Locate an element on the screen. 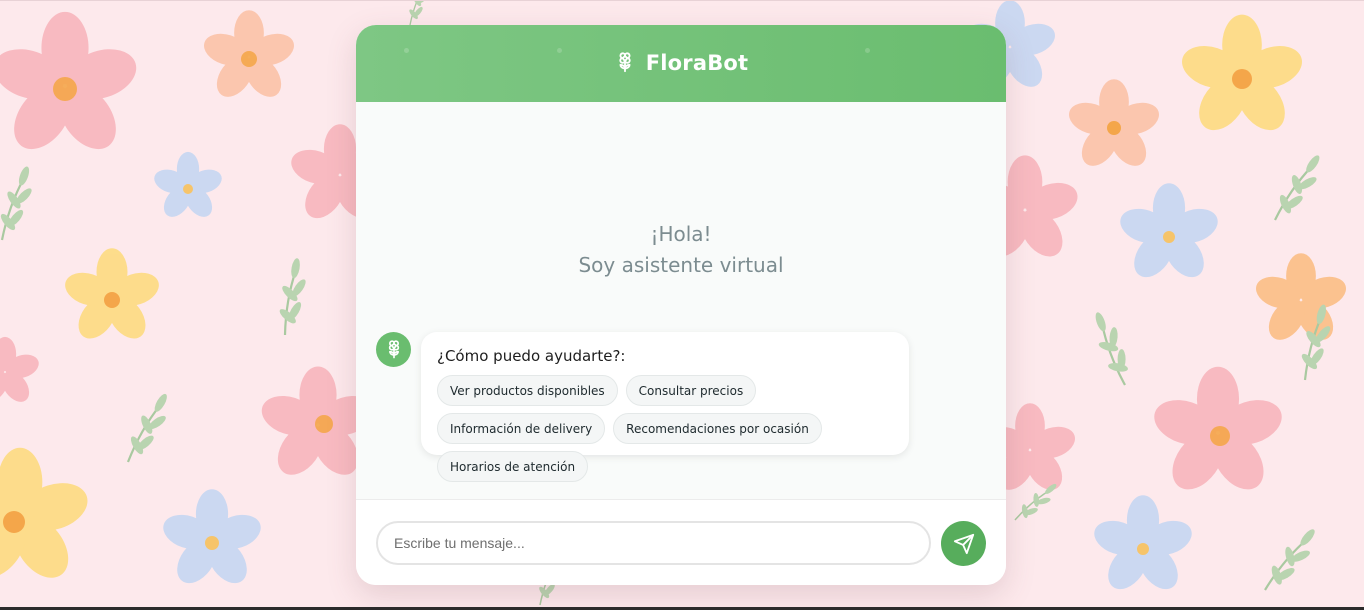  brand: FloraBot is located at coordinates (681, 63).